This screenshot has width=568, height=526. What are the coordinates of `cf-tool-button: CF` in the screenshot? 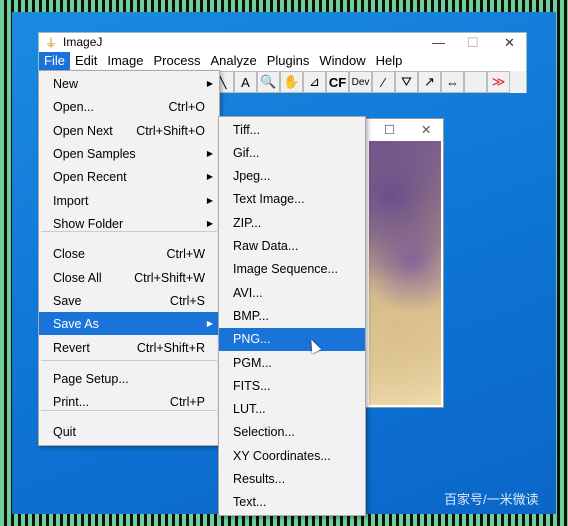 It's located at (337, 82).